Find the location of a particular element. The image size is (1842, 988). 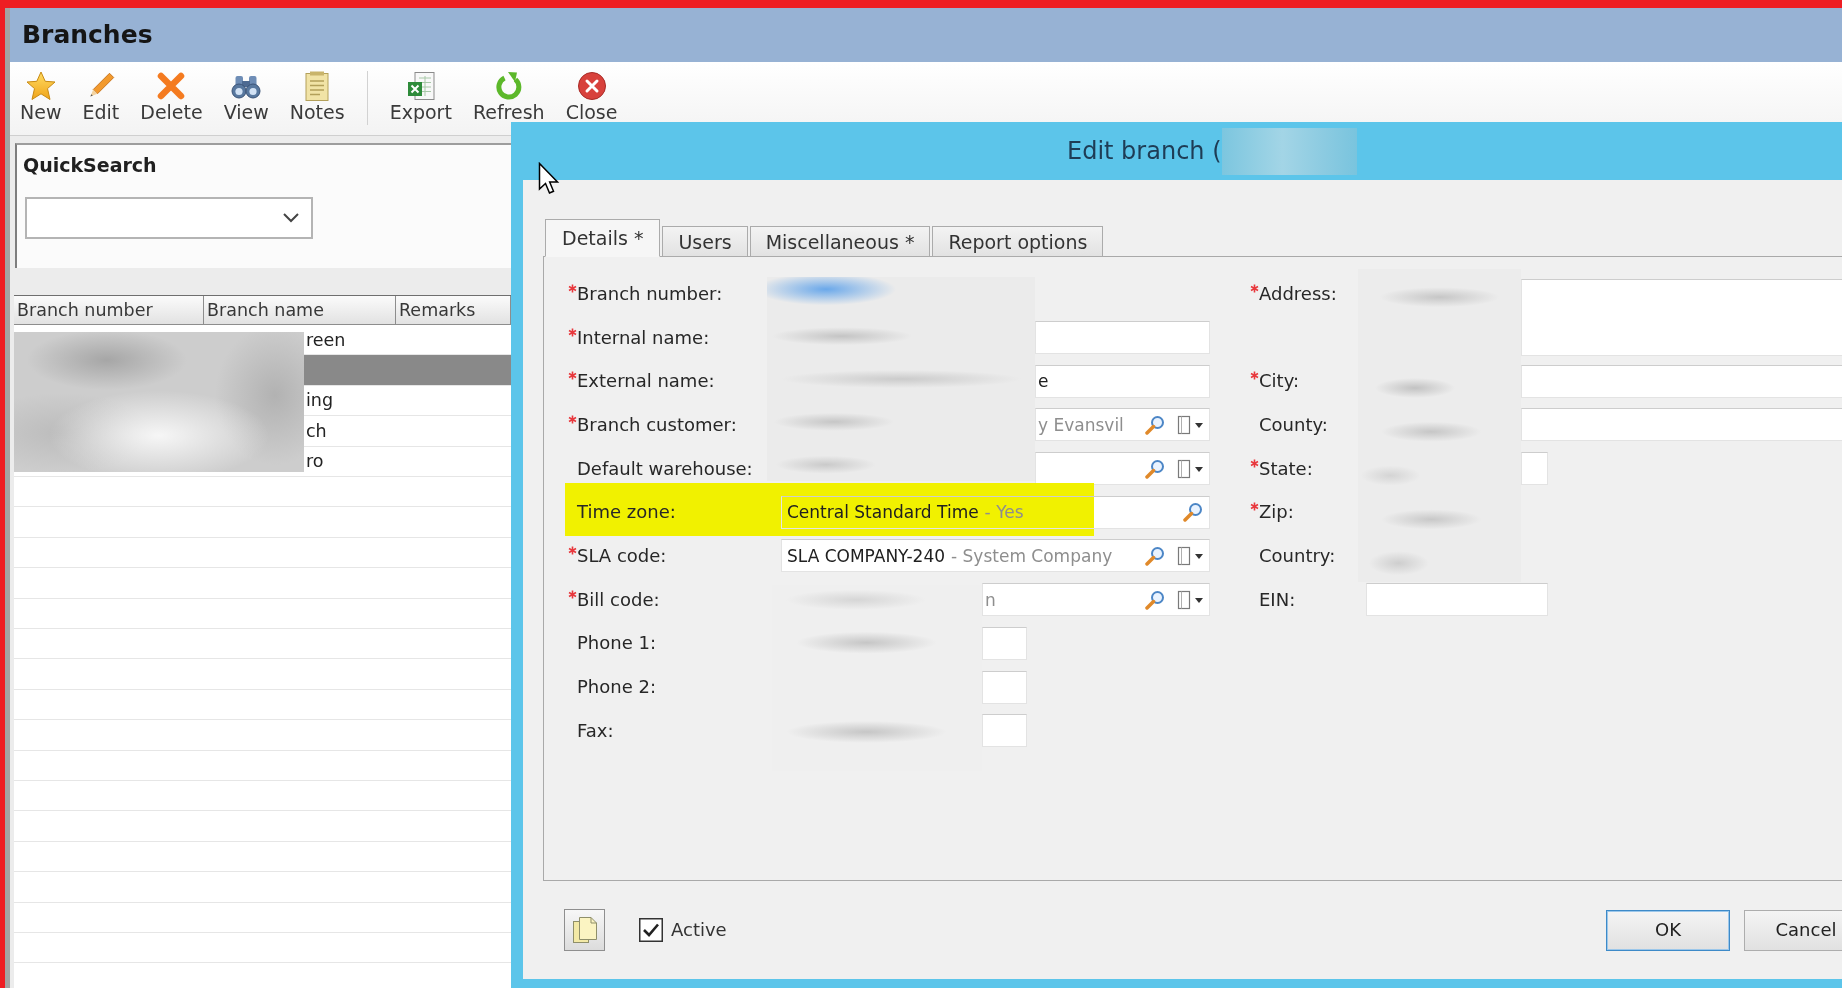

field-label: State: is located at coordinates (1286, 468).